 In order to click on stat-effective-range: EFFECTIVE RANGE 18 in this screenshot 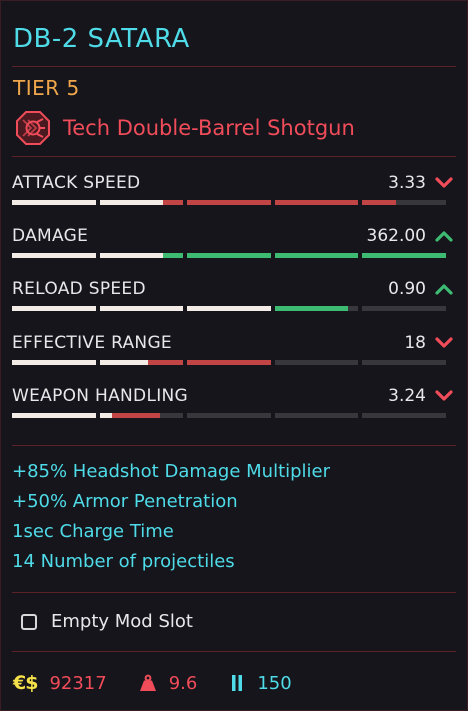, I will do `click(234, 352)`.